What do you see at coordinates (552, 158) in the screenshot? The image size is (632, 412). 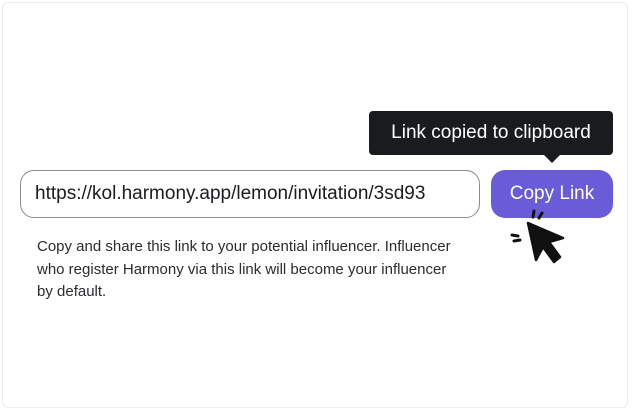 I see `tooltip-arrow` at bounding box center [552, 158].